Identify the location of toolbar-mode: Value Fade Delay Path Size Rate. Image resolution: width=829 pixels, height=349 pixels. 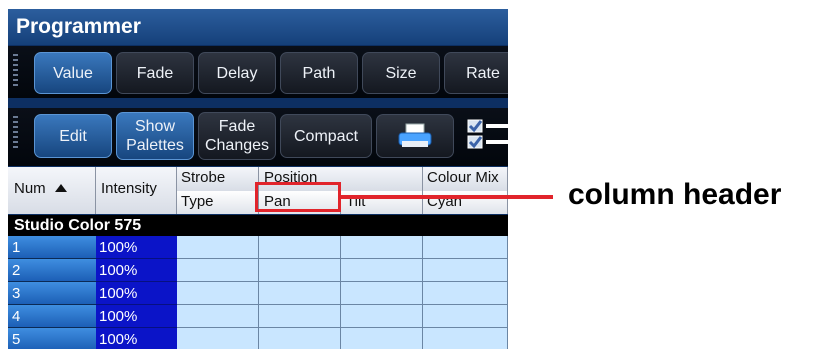
(258, 72).